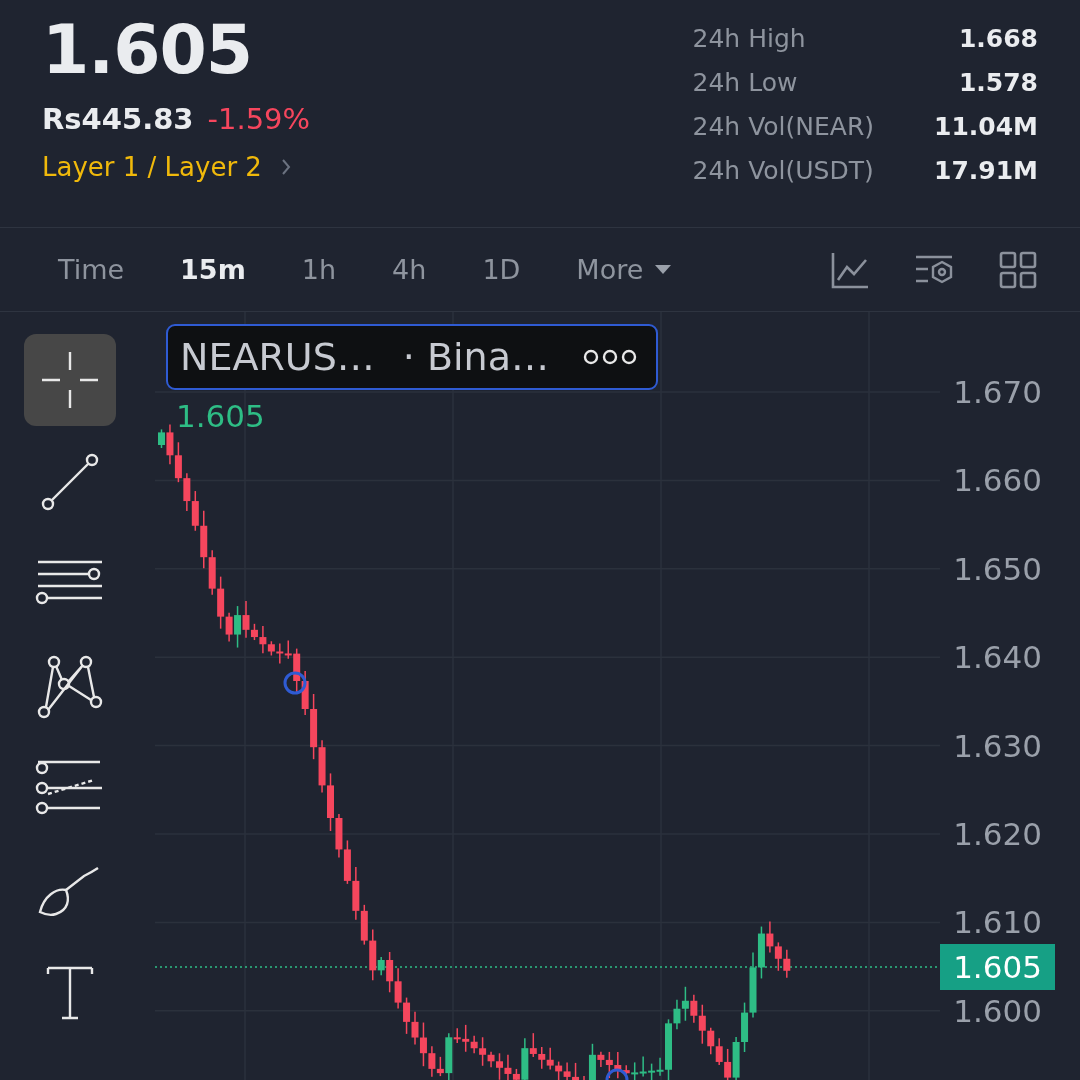 This screenshot has height=1080, width=1080. What do you see at coordinates (319, 269) in the screenshot?
I see `interval-tab: 1h` at bounding box center [319, 269].